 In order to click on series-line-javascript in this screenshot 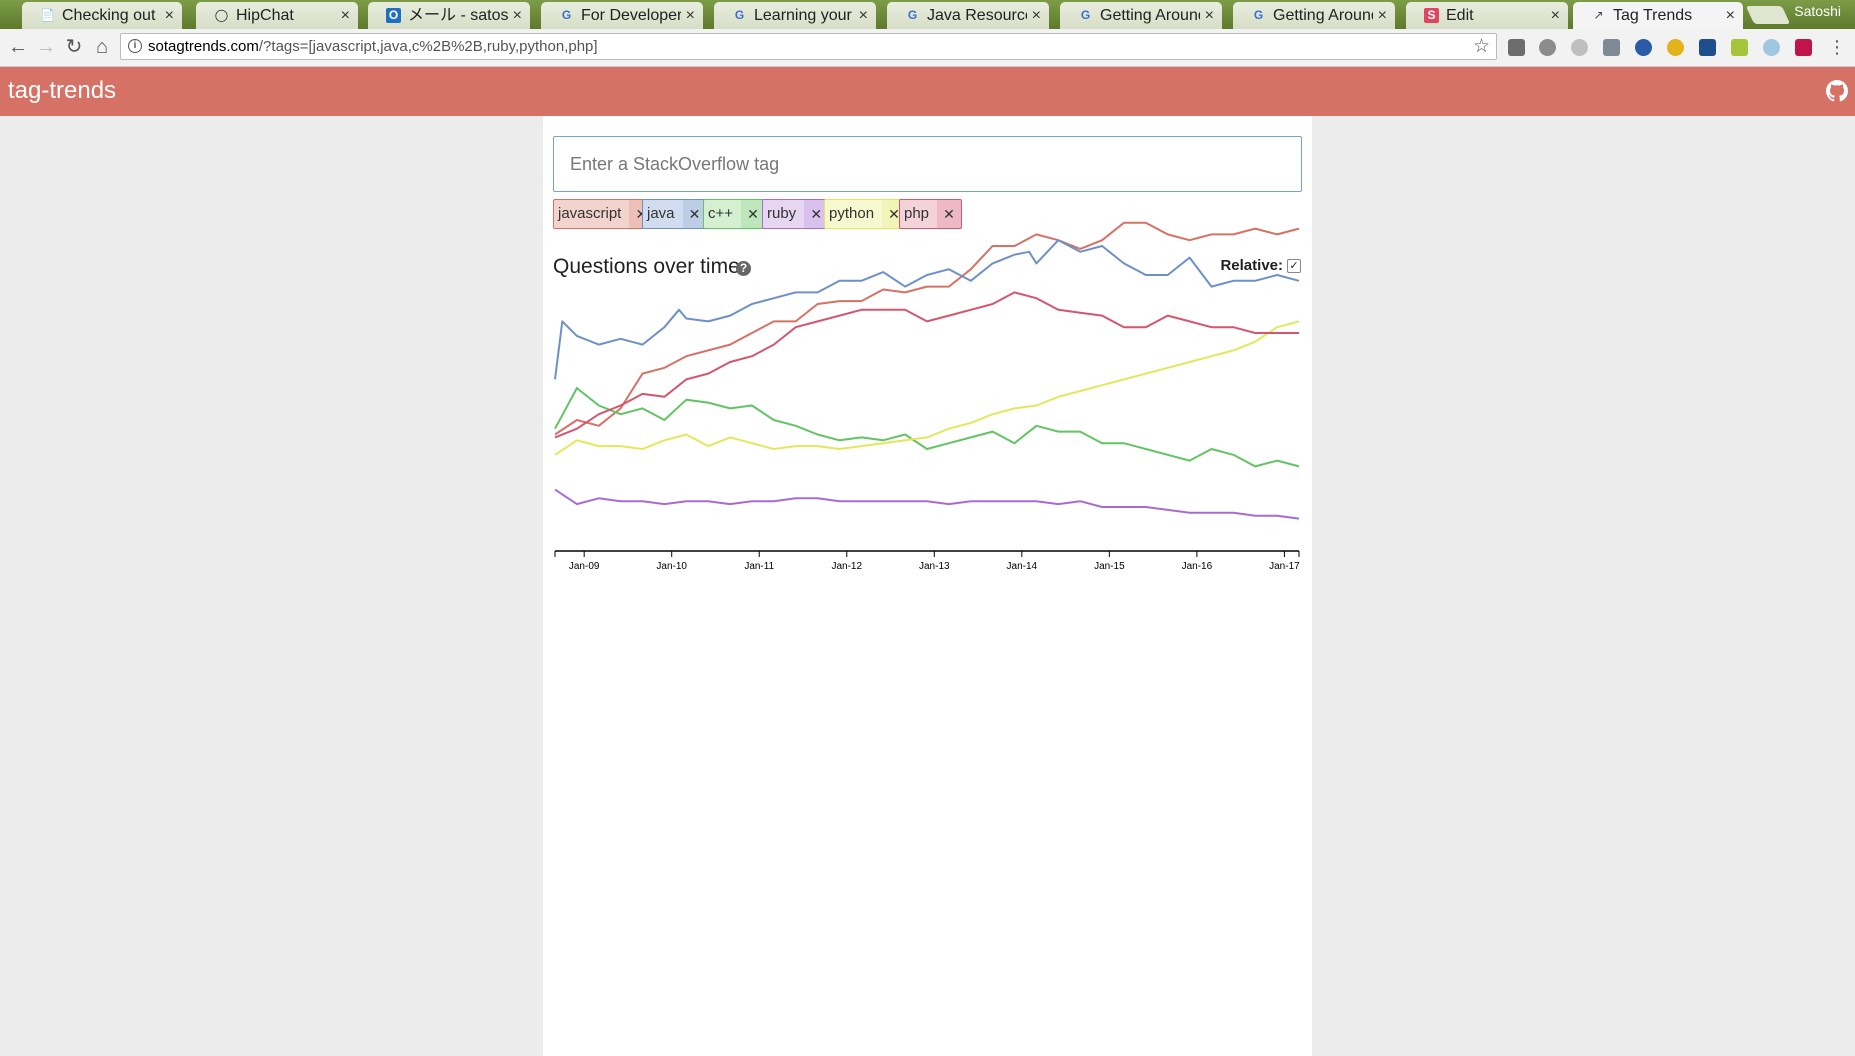, I will do `click(927, 328)`.